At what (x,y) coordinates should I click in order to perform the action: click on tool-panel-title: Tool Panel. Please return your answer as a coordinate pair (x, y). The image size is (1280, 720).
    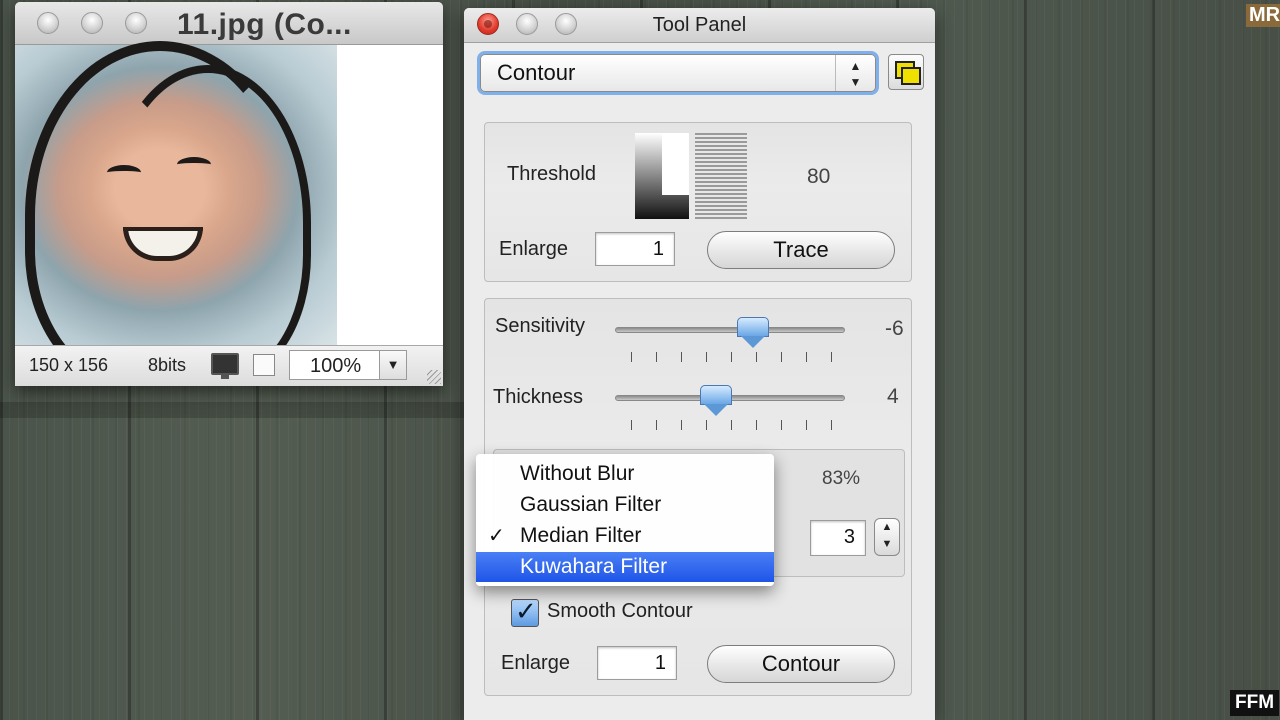
    Looking at the image, I should click on (699, 25).